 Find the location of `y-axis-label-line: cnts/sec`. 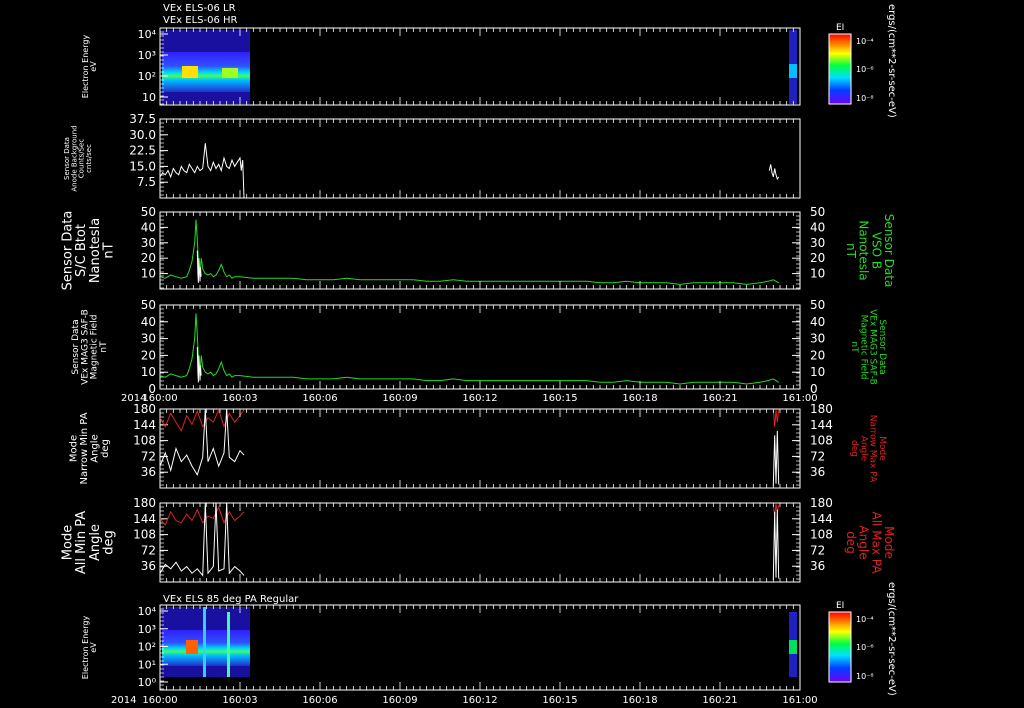

y-axis-label-line: cnts/sec is located at coordinates (89, 158).